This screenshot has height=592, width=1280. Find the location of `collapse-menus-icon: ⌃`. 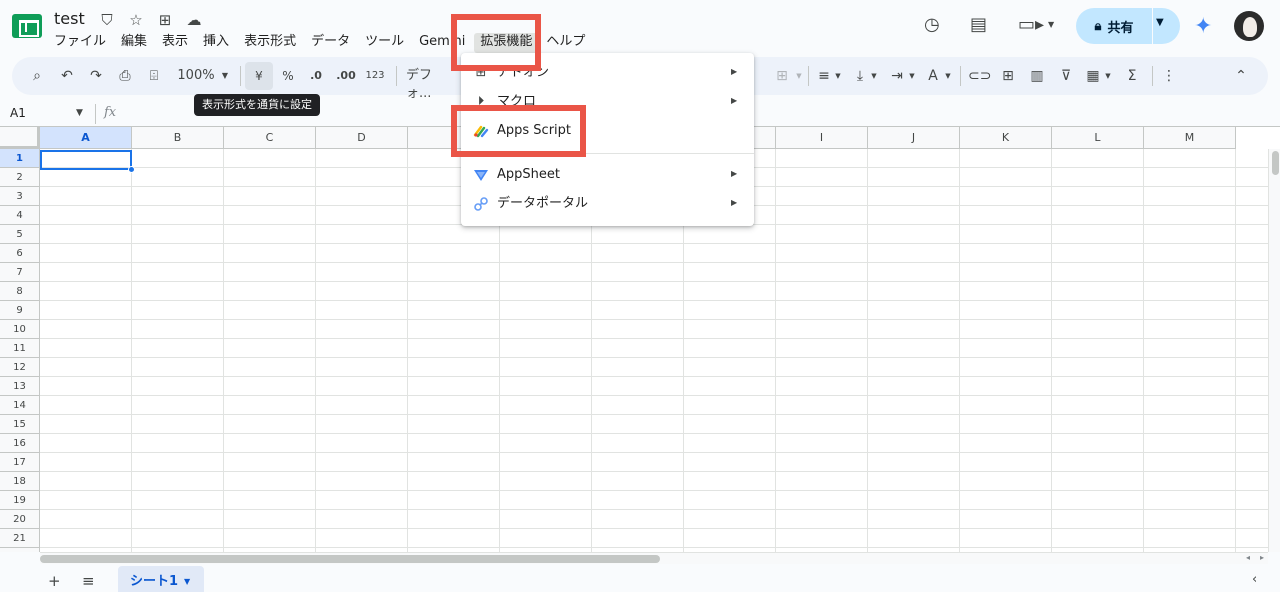

collapse-menus-icon: ⌃ is located at coordinates (1241, 76).